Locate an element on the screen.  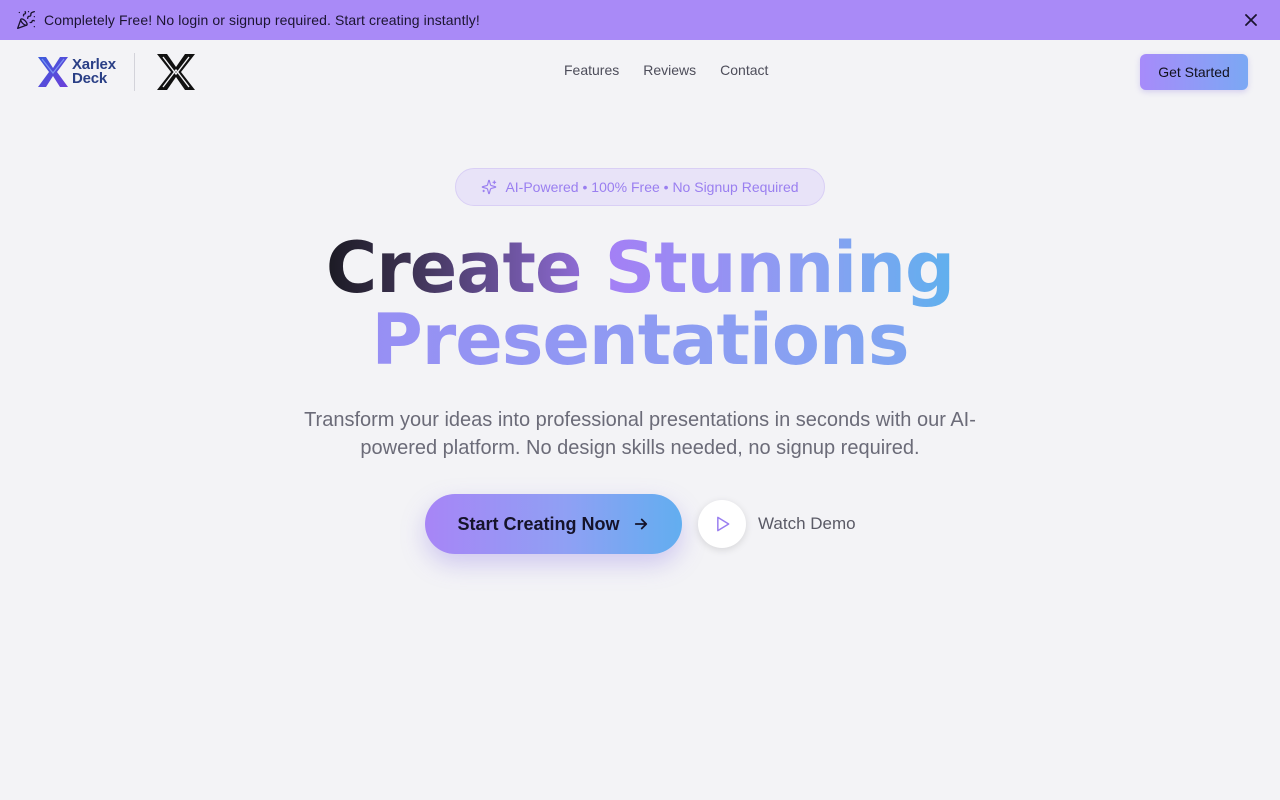
close-icon is located at coordinates (1251, 20).